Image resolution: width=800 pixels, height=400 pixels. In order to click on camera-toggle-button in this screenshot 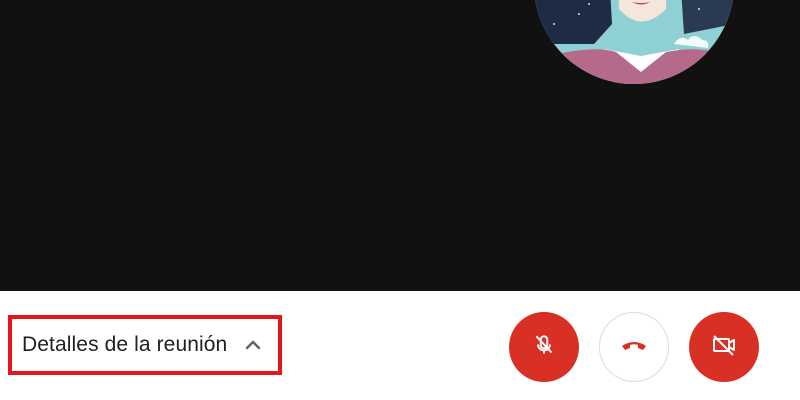, I will do `click(724, 347)`.